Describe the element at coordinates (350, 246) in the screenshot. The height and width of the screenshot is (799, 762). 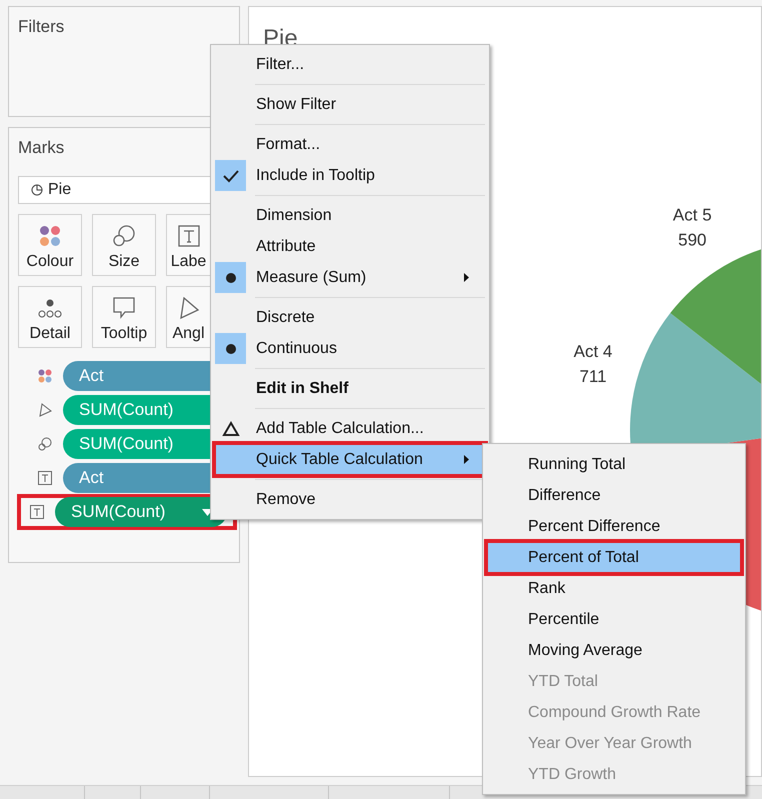
I see `menu-item: Attribute` at that location.